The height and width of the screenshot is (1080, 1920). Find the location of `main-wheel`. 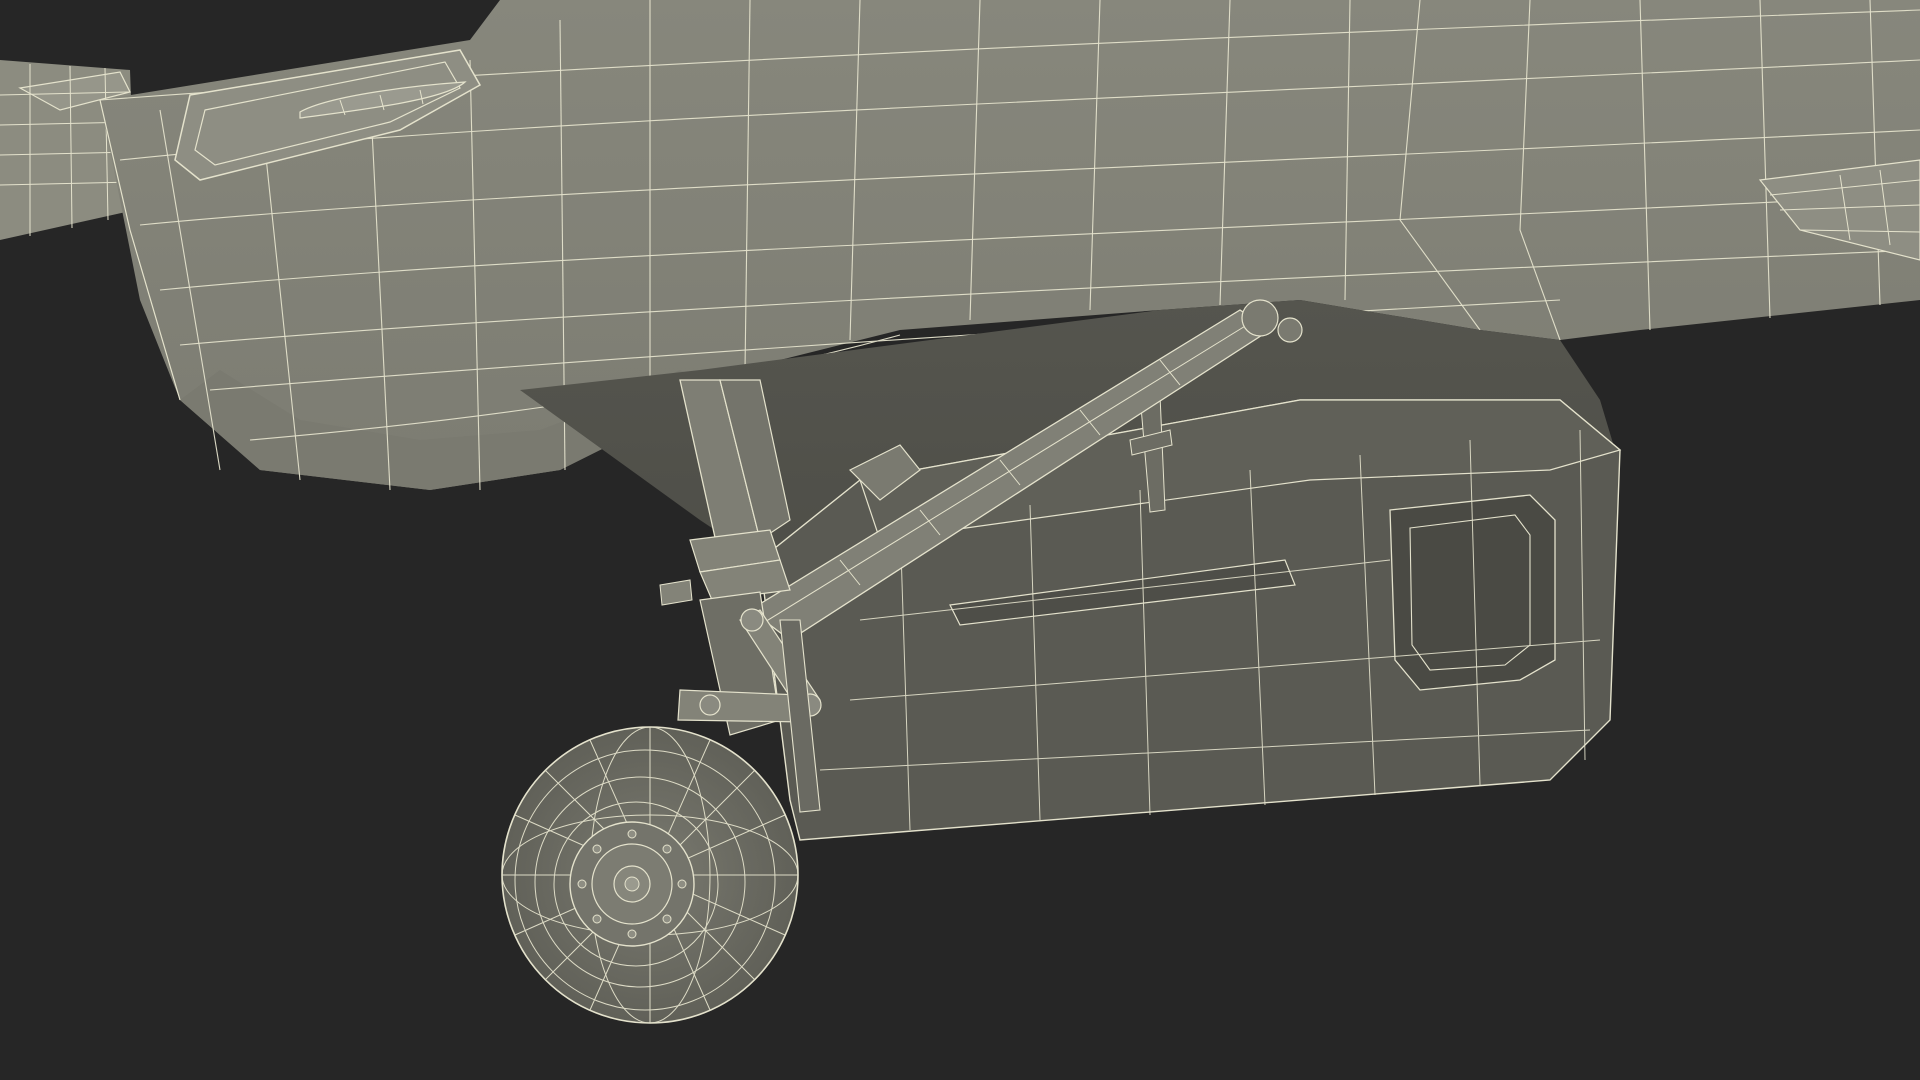

main-wheel is located at coordinates (650, 875).